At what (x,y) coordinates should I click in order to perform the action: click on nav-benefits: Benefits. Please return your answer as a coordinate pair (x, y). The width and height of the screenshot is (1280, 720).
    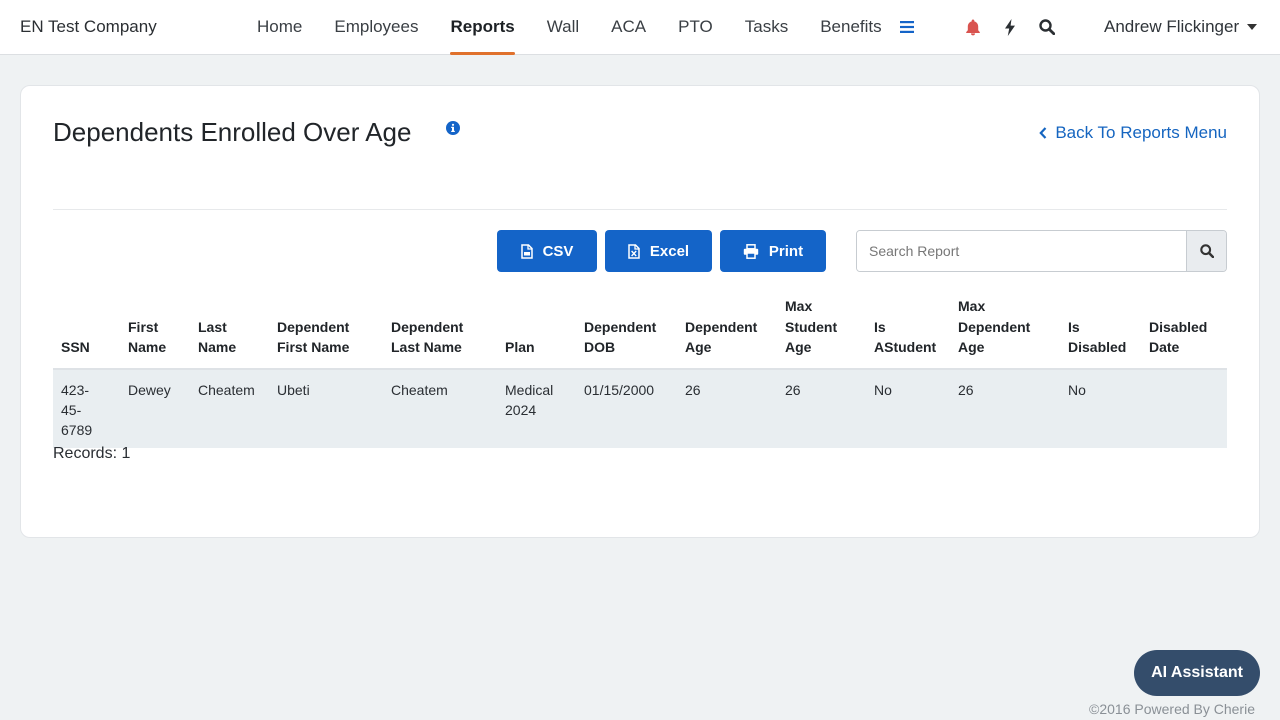
    Looking at the image, I should click on (850, 27).